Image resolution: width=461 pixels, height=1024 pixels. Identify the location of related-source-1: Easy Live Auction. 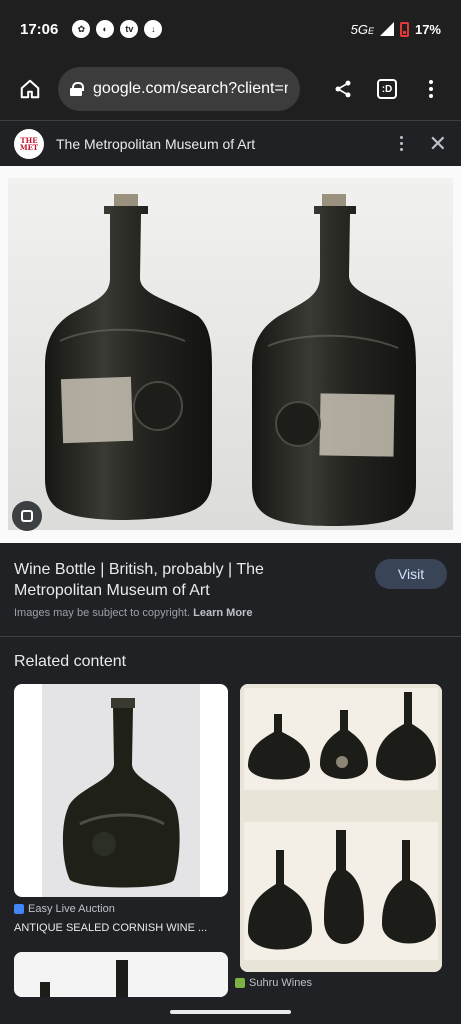
(64, 909).